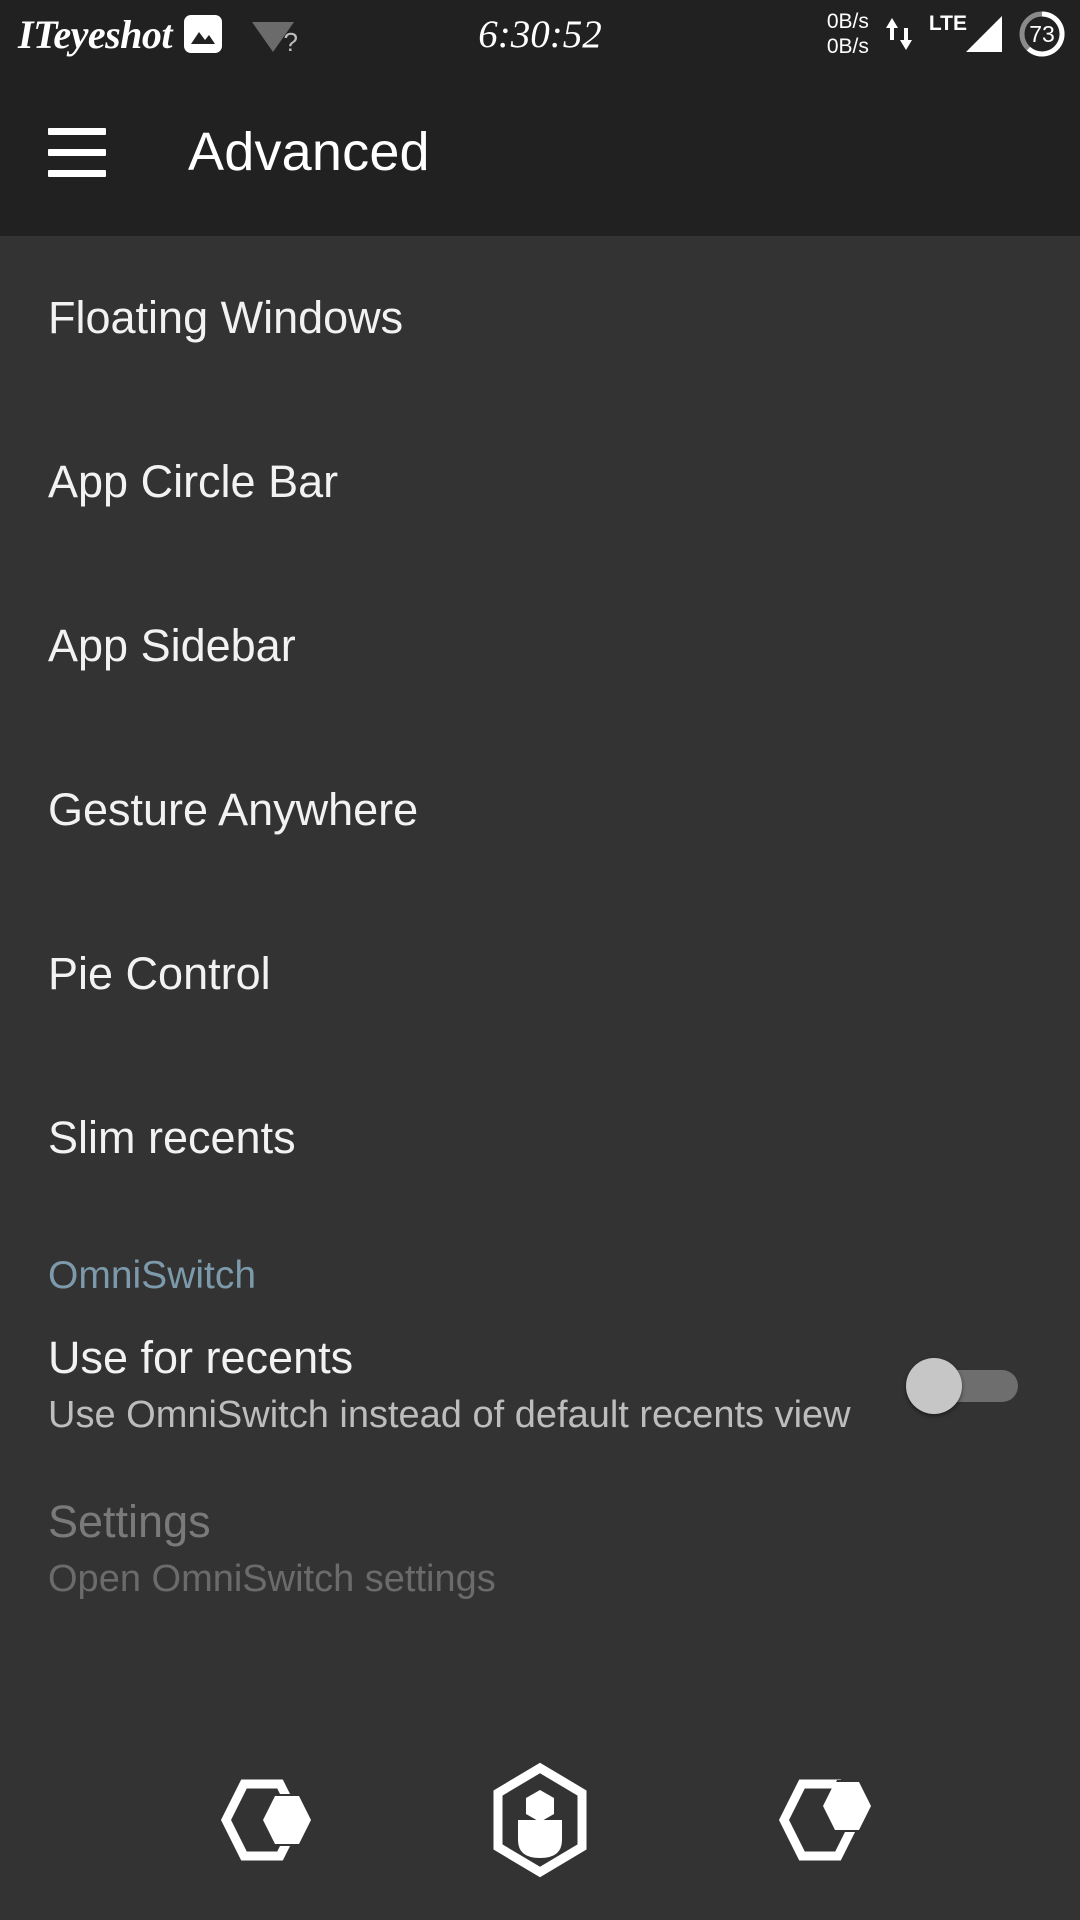 This screenshot has height=1920, width=1080. Describe the element at coordinates (129, 1522) in the screenshot. I see `pref-title: Settings` at that location.